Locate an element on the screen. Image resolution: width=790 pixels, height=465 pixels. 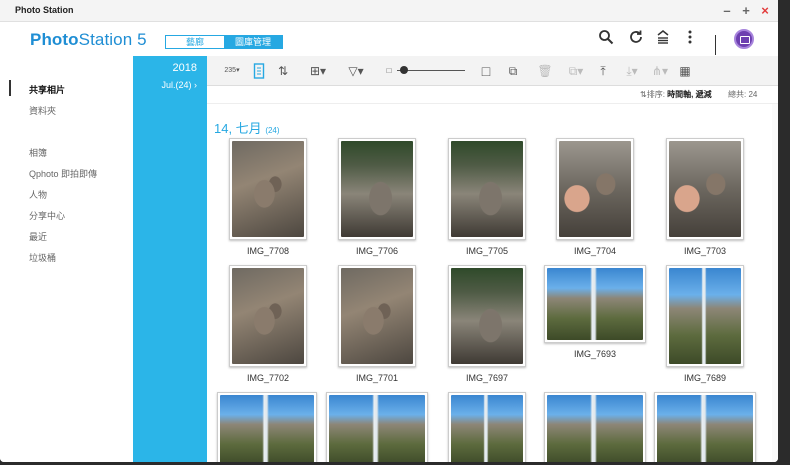
selected-marker is located at coordinates (10, 88).